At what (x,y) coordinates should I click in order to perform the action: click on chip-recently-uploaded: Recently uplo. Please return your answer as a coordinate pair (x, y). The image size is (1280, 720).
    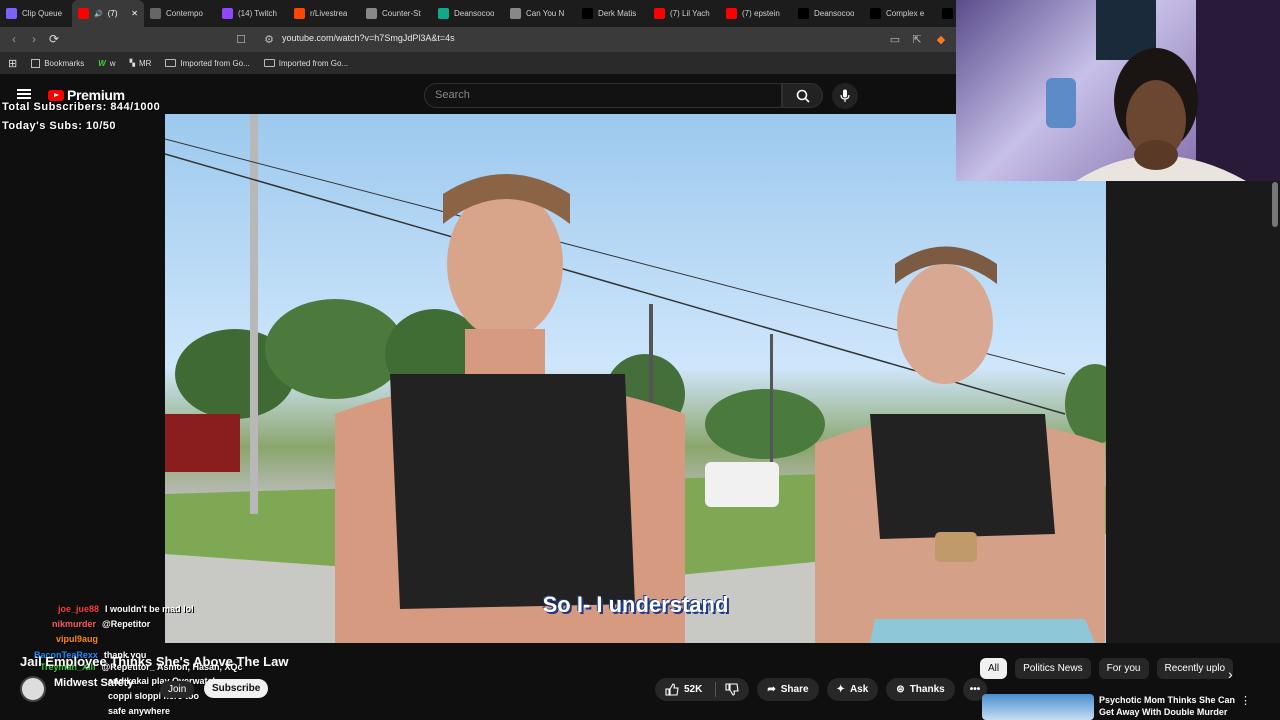
    Looking at the image, I should click on (1195, 668).